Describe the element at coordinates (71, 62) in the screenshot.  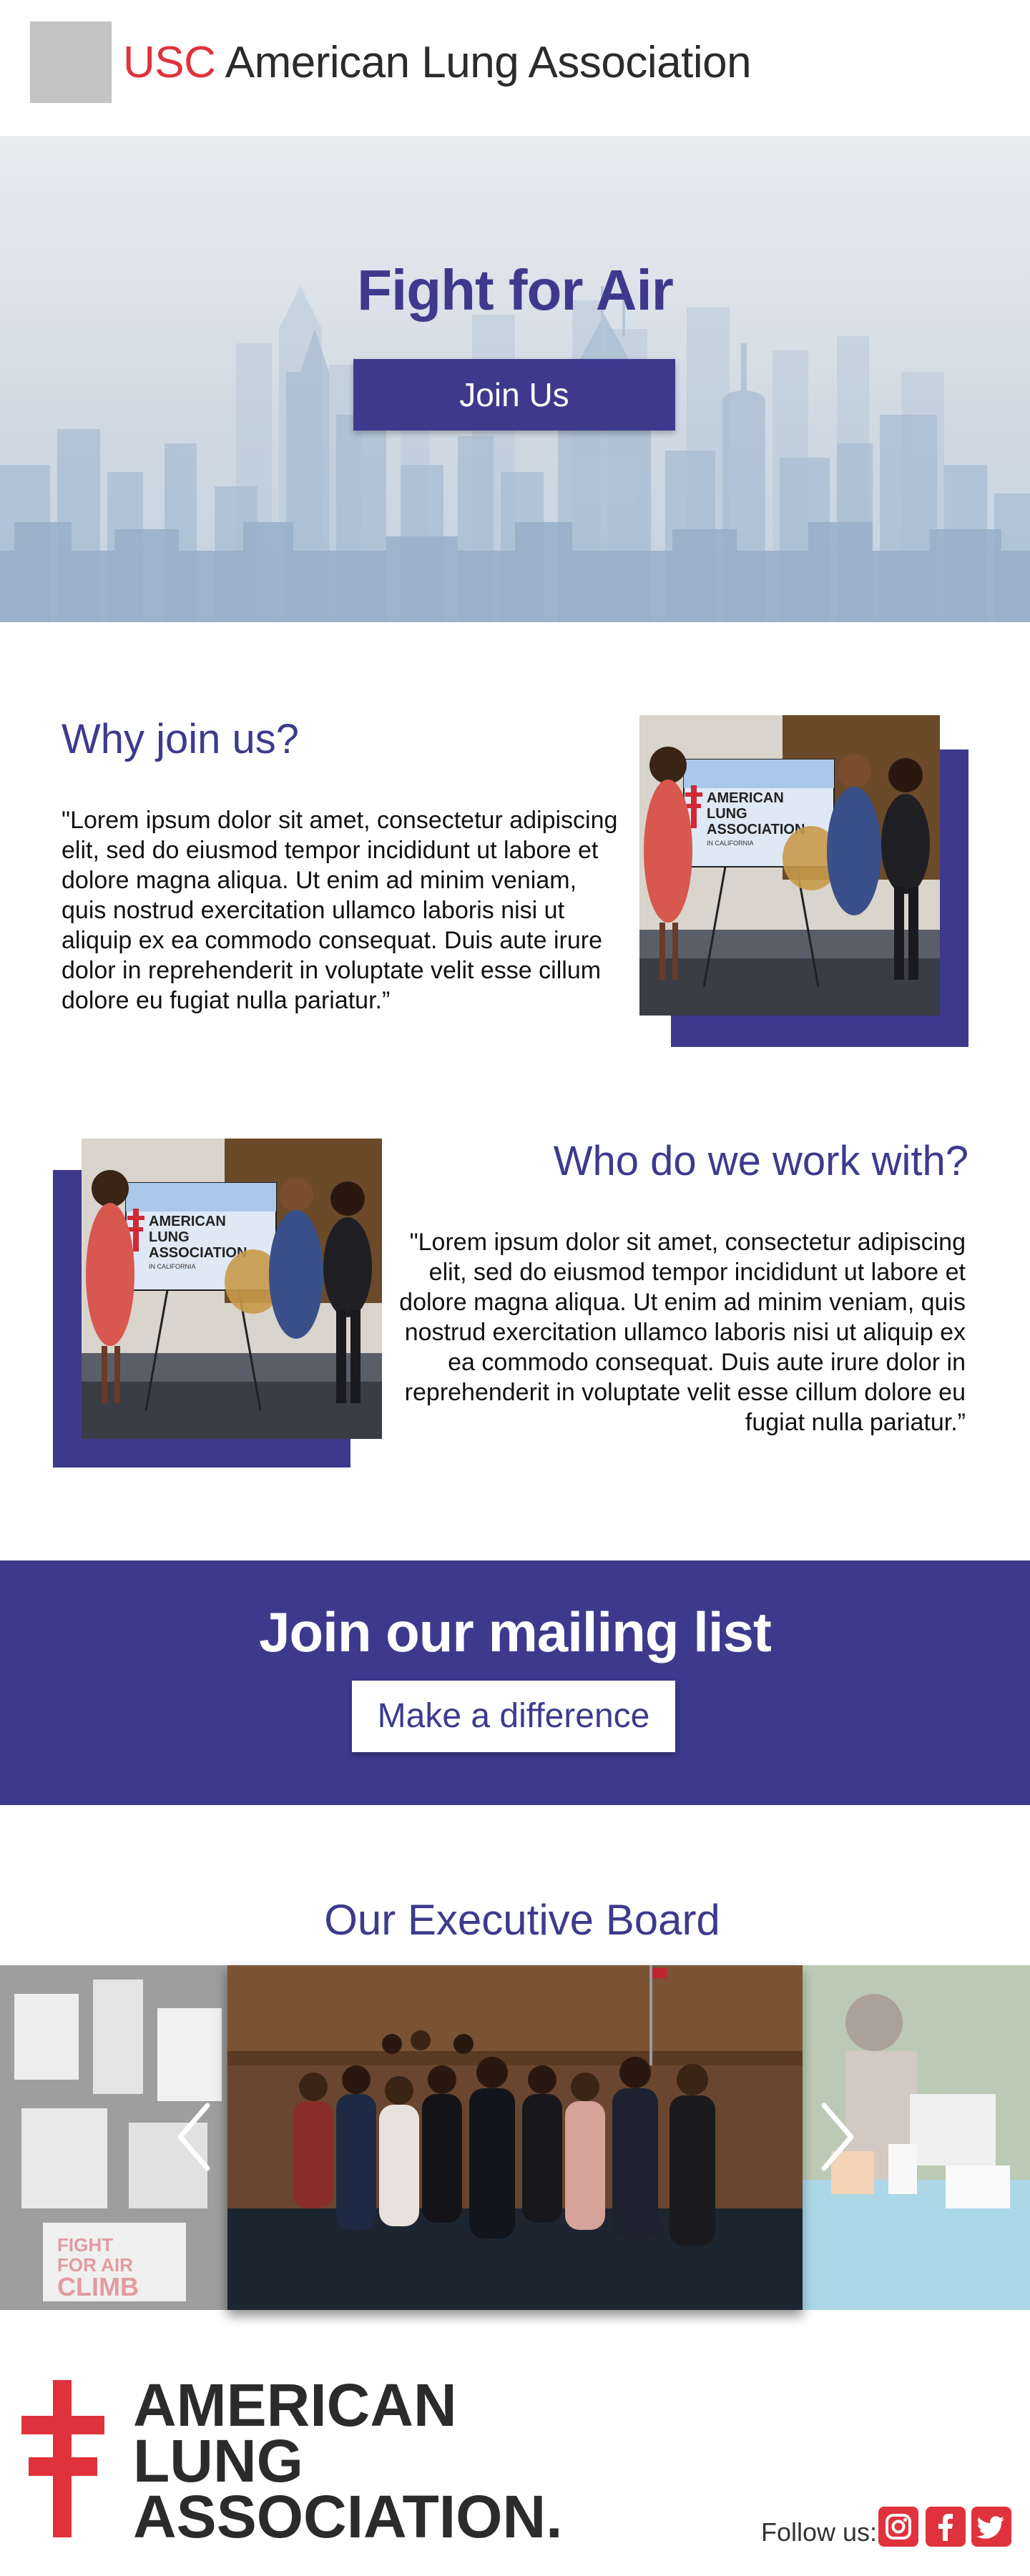
I see `logo-placeholder` at that location.